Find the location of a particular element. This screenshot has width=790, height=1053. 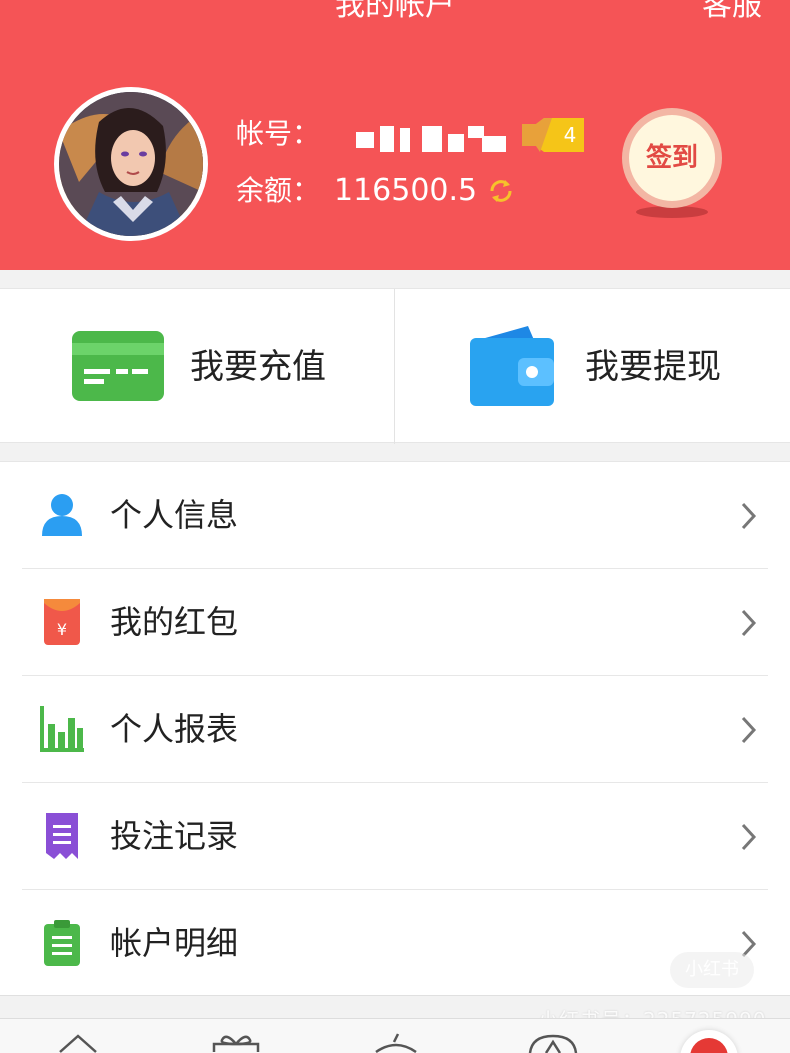

withdraw-label: 我要提现 is located at coordinates (653, 367).